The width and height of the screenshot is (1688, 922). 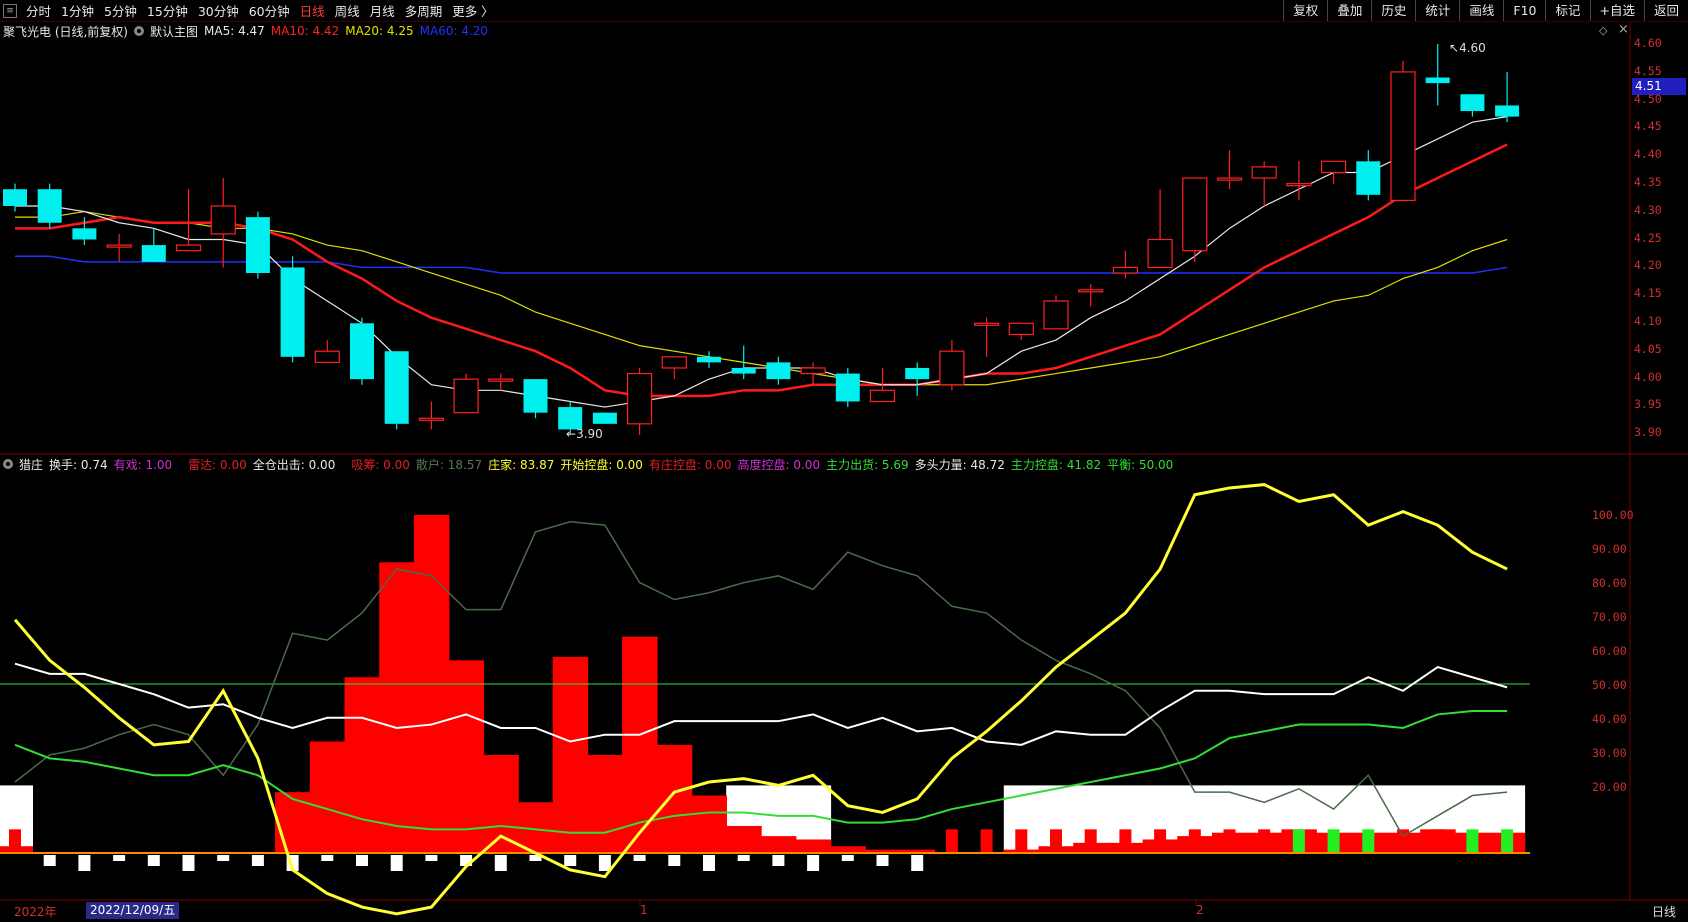 I want to click on stock-name: 聚飞光电 (日线,前复权), so click(x=65, y=31).